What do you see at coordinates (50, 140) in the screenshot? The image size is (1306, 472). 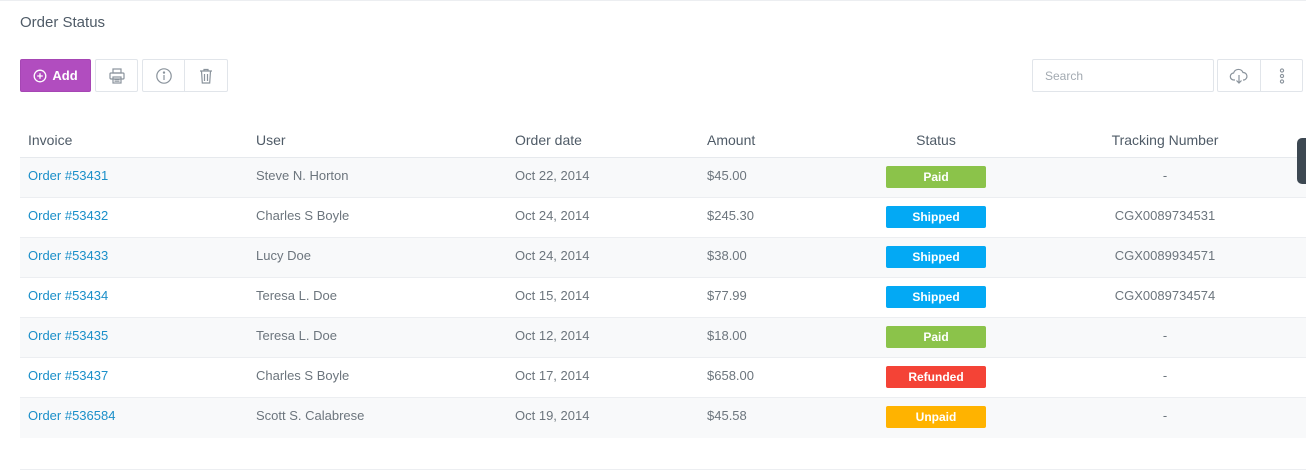 I see `column-header-invoice: Invoice` at bounding box center [50, 140].